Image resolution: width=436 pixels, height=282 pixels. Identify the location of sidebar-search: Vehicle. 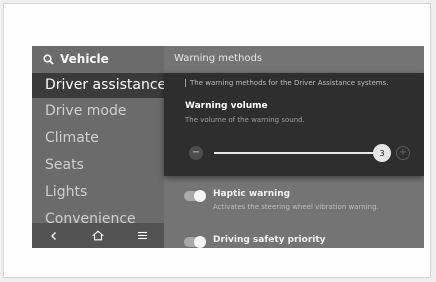
(76, 59).